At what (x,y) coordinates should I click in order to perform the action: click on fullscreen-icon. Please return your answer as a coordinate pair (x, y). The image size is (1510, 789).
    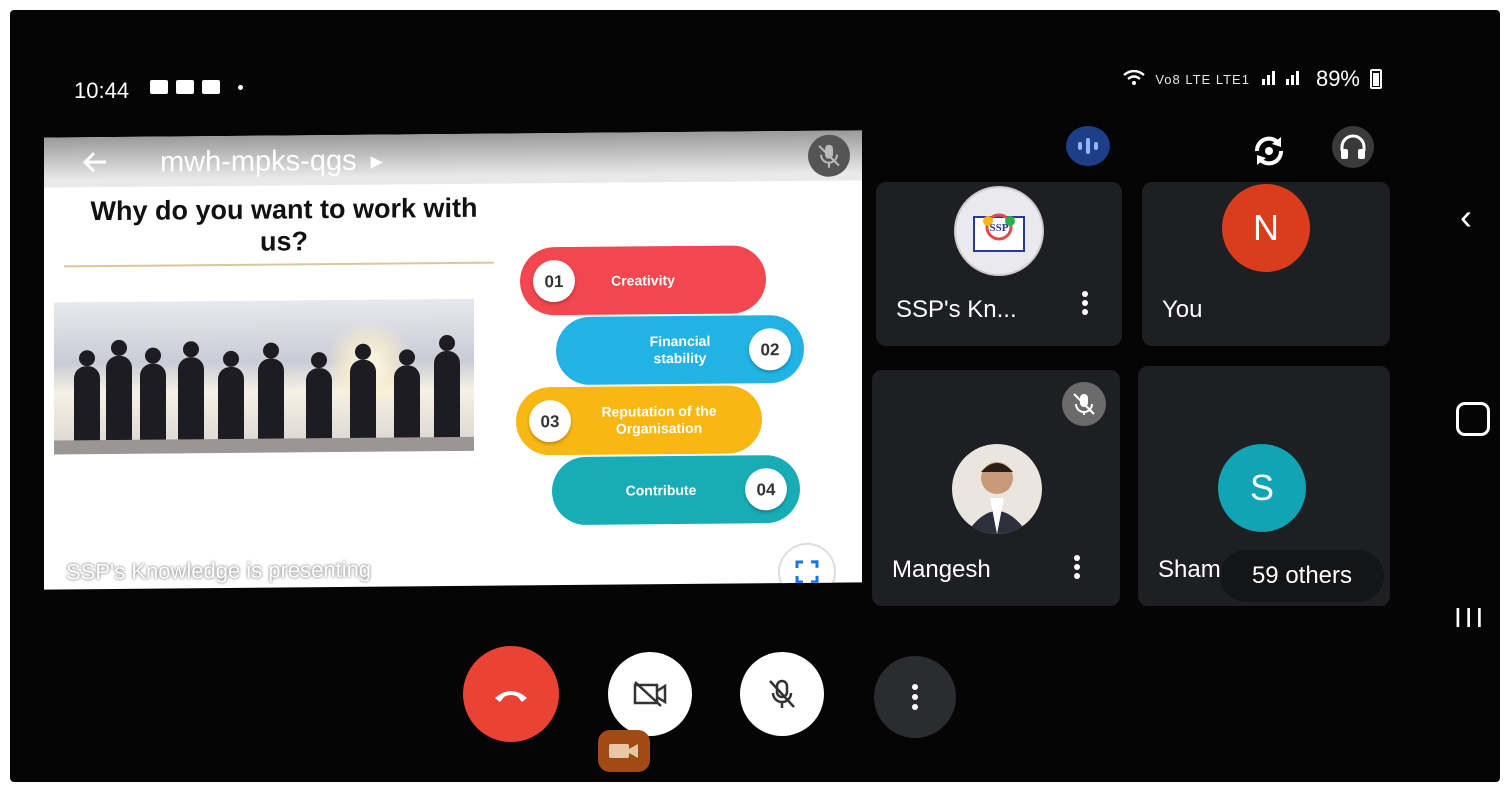
    Looking at the image, I should click on (807, 572).